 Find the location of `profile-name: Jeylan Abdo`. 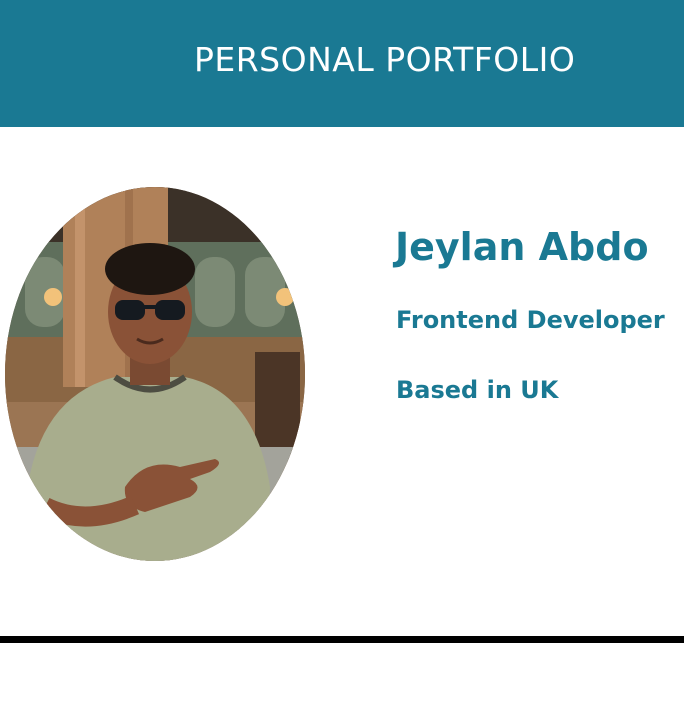

profile-name: Jeylan Abdo is located at coordinates (522, 247).